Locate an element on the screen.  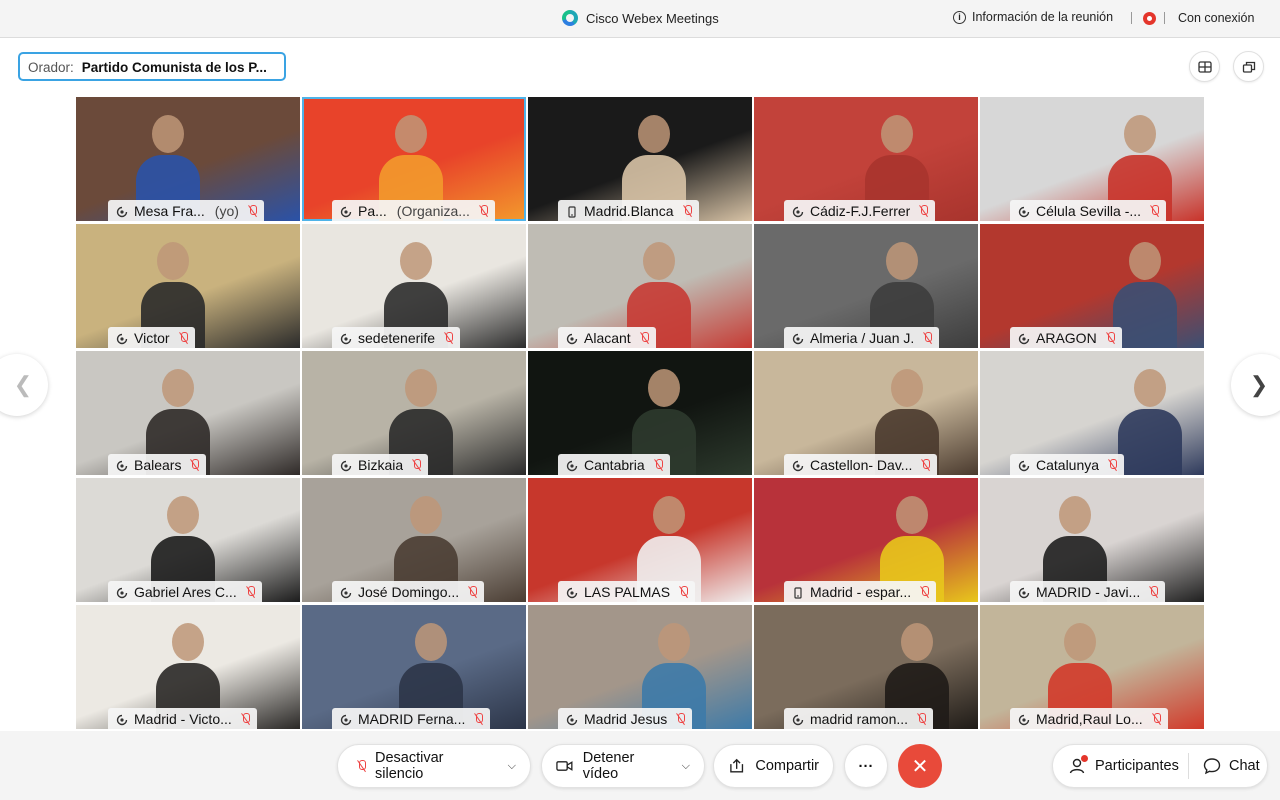
participant-name-label: Balears is located at coordinates (157, 464).